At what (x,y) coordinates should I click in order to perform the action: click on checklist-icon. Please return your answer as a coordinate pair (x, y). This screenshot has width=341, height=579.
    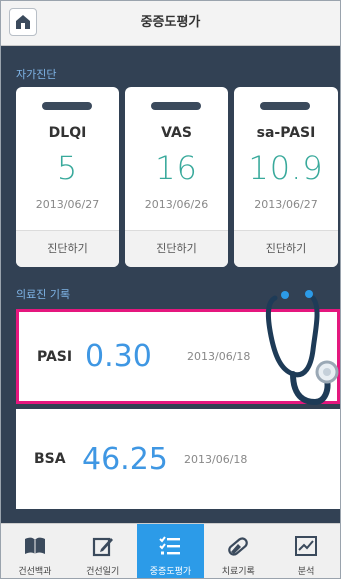
    Looking at the image, I should click on (170, 545).